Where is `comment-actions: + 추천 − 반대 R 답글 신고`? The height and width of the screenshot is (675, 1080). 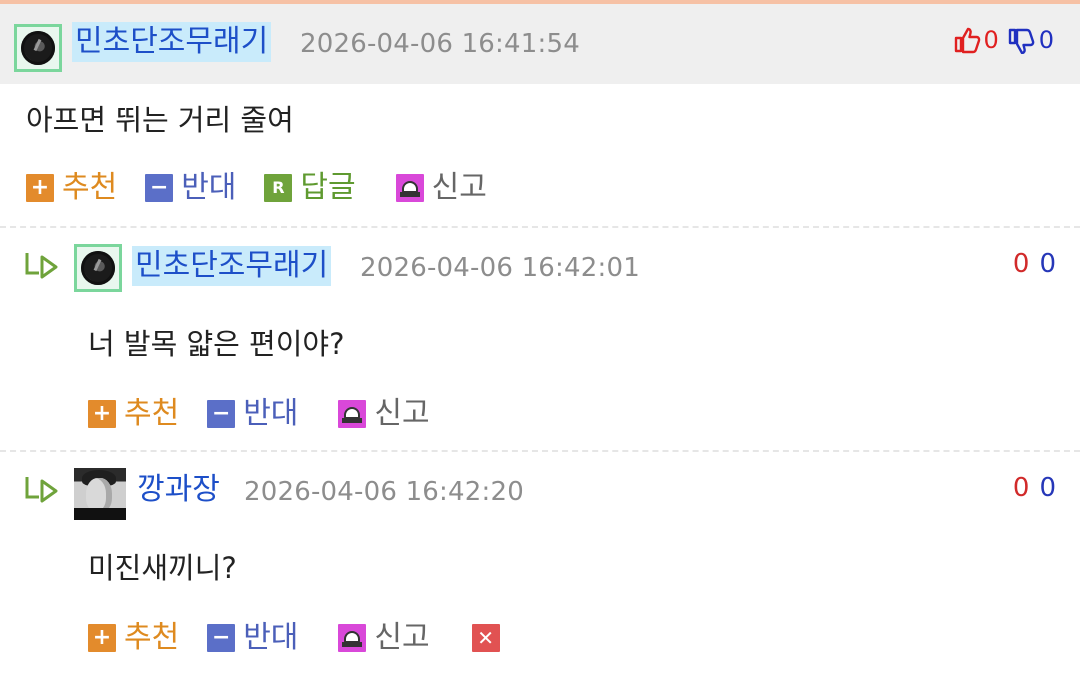
comment-actions: + 추천 − 반대 R 답글 신고 is located at coordinates (270, 188).